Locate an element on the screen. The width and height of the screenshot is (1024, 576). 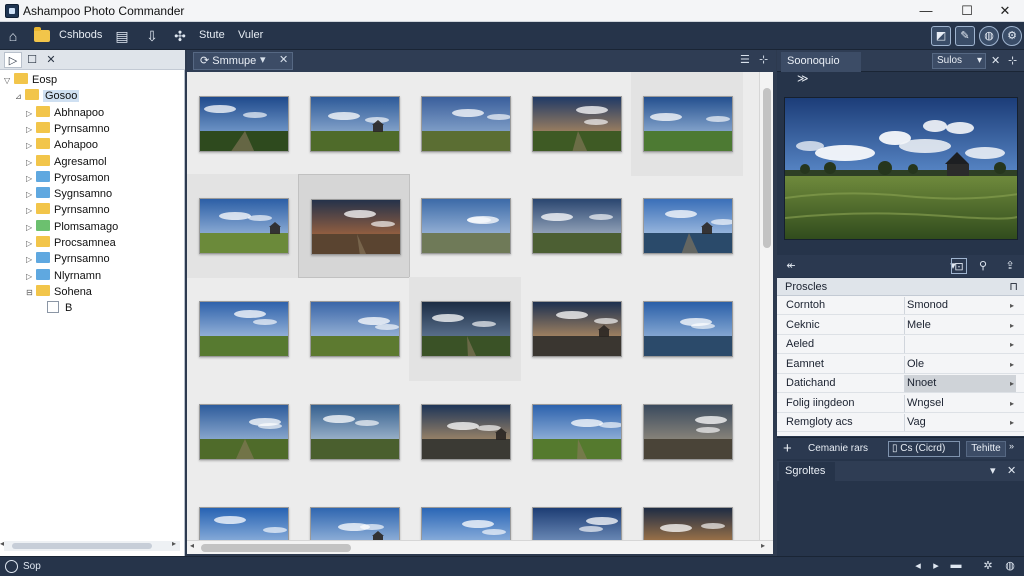
back-icon: ◂ is located at coordinates (918, 565).